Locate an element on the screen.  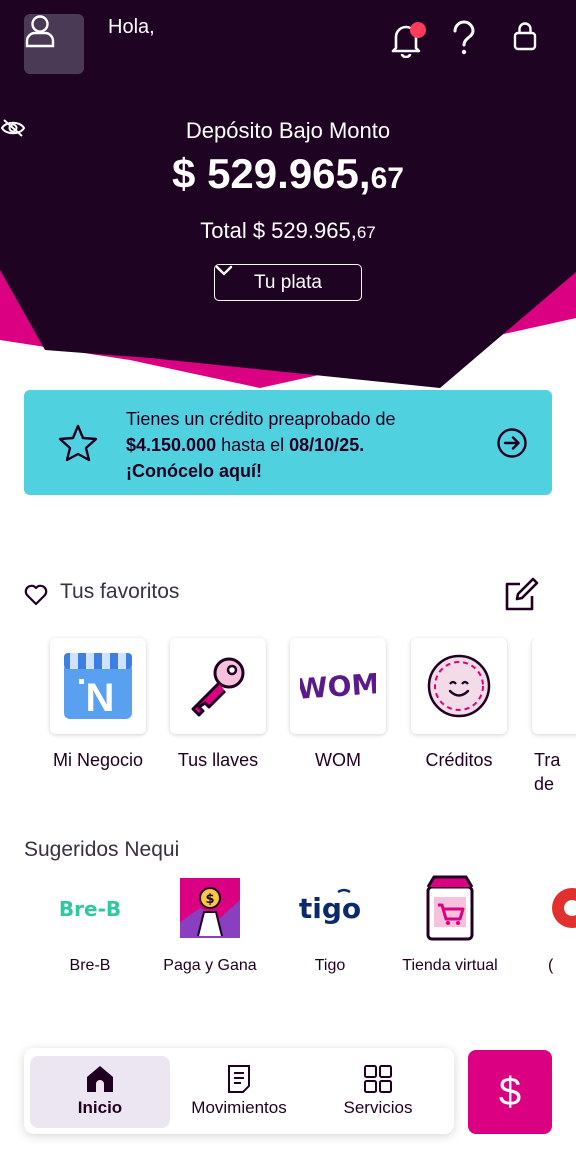
nav-movimientos: Movimientos is located at coordinates (239, 1092).